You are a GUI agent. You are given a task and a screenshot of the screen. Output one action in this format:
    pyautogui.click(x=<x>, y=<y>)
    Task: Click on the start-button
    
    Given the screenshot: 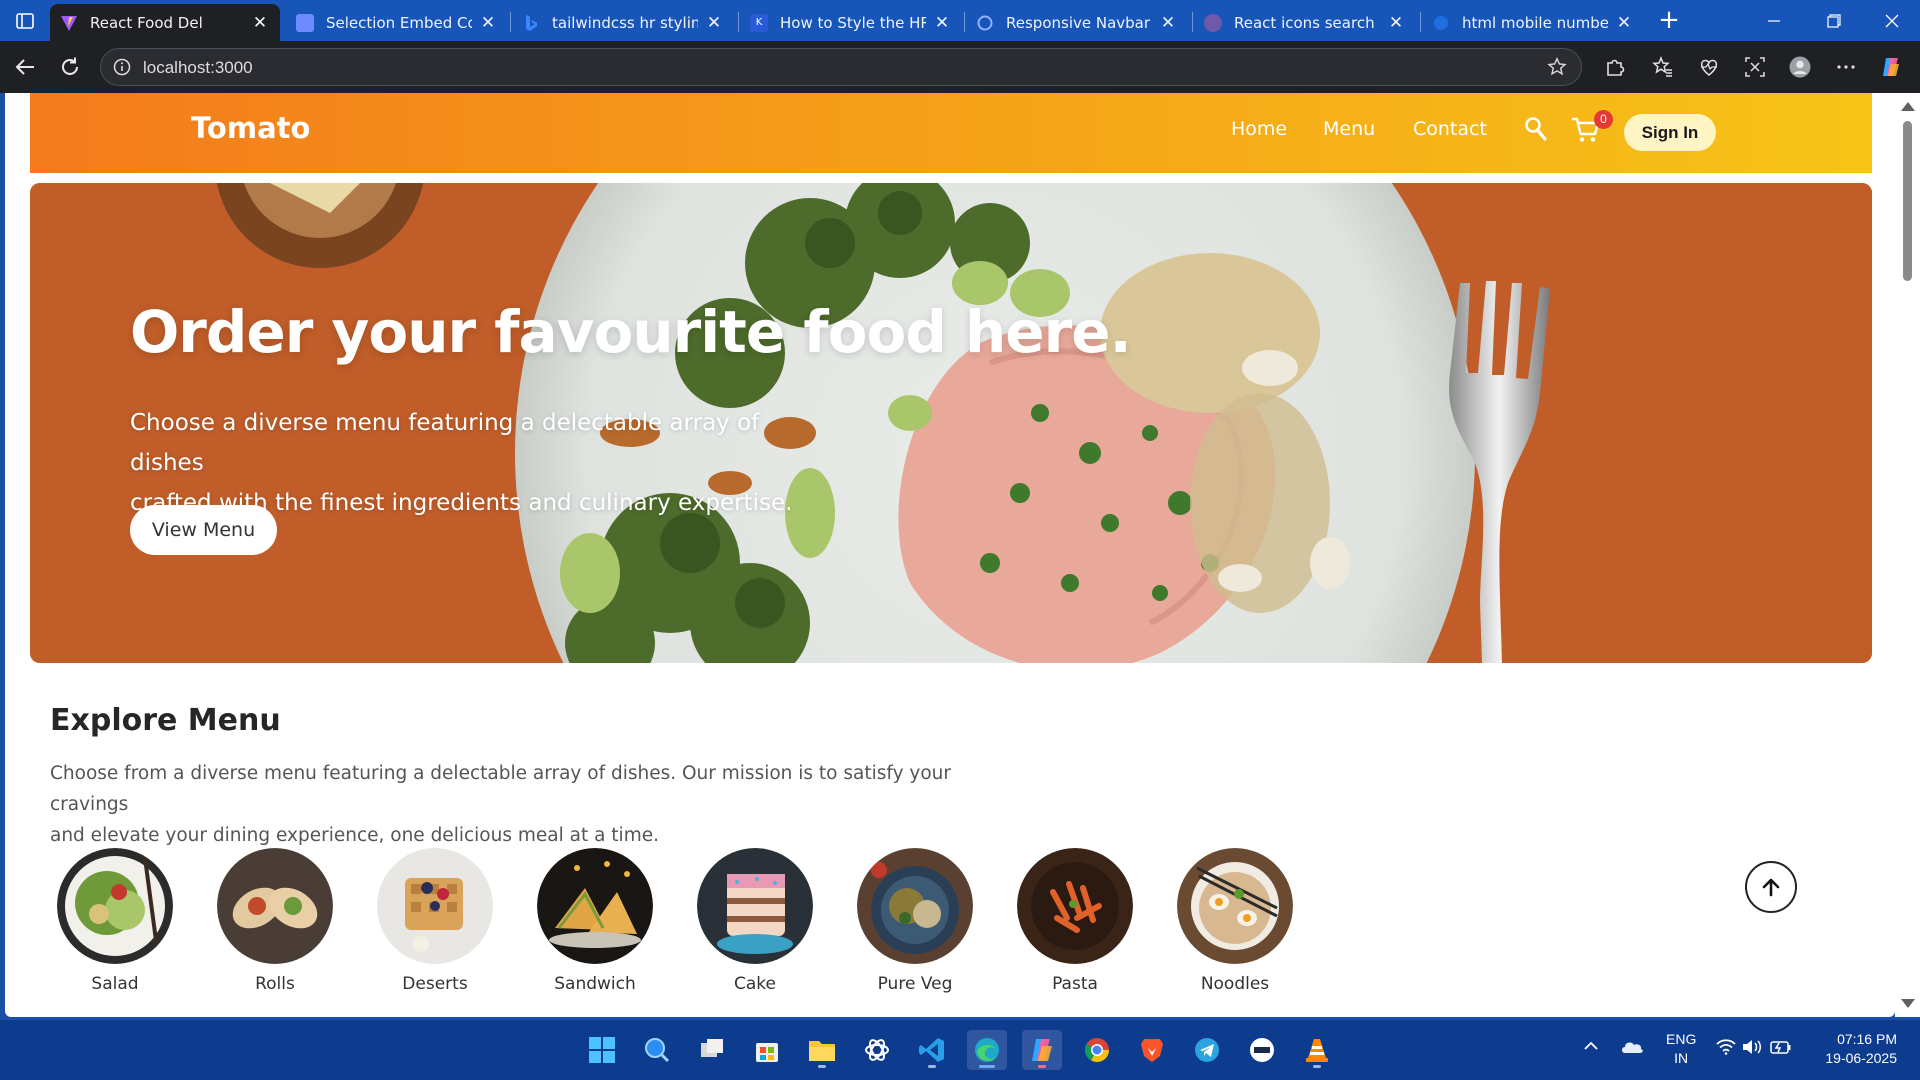 What is the action you would take?
    pyautogui.click(x=602, y=1050)
    